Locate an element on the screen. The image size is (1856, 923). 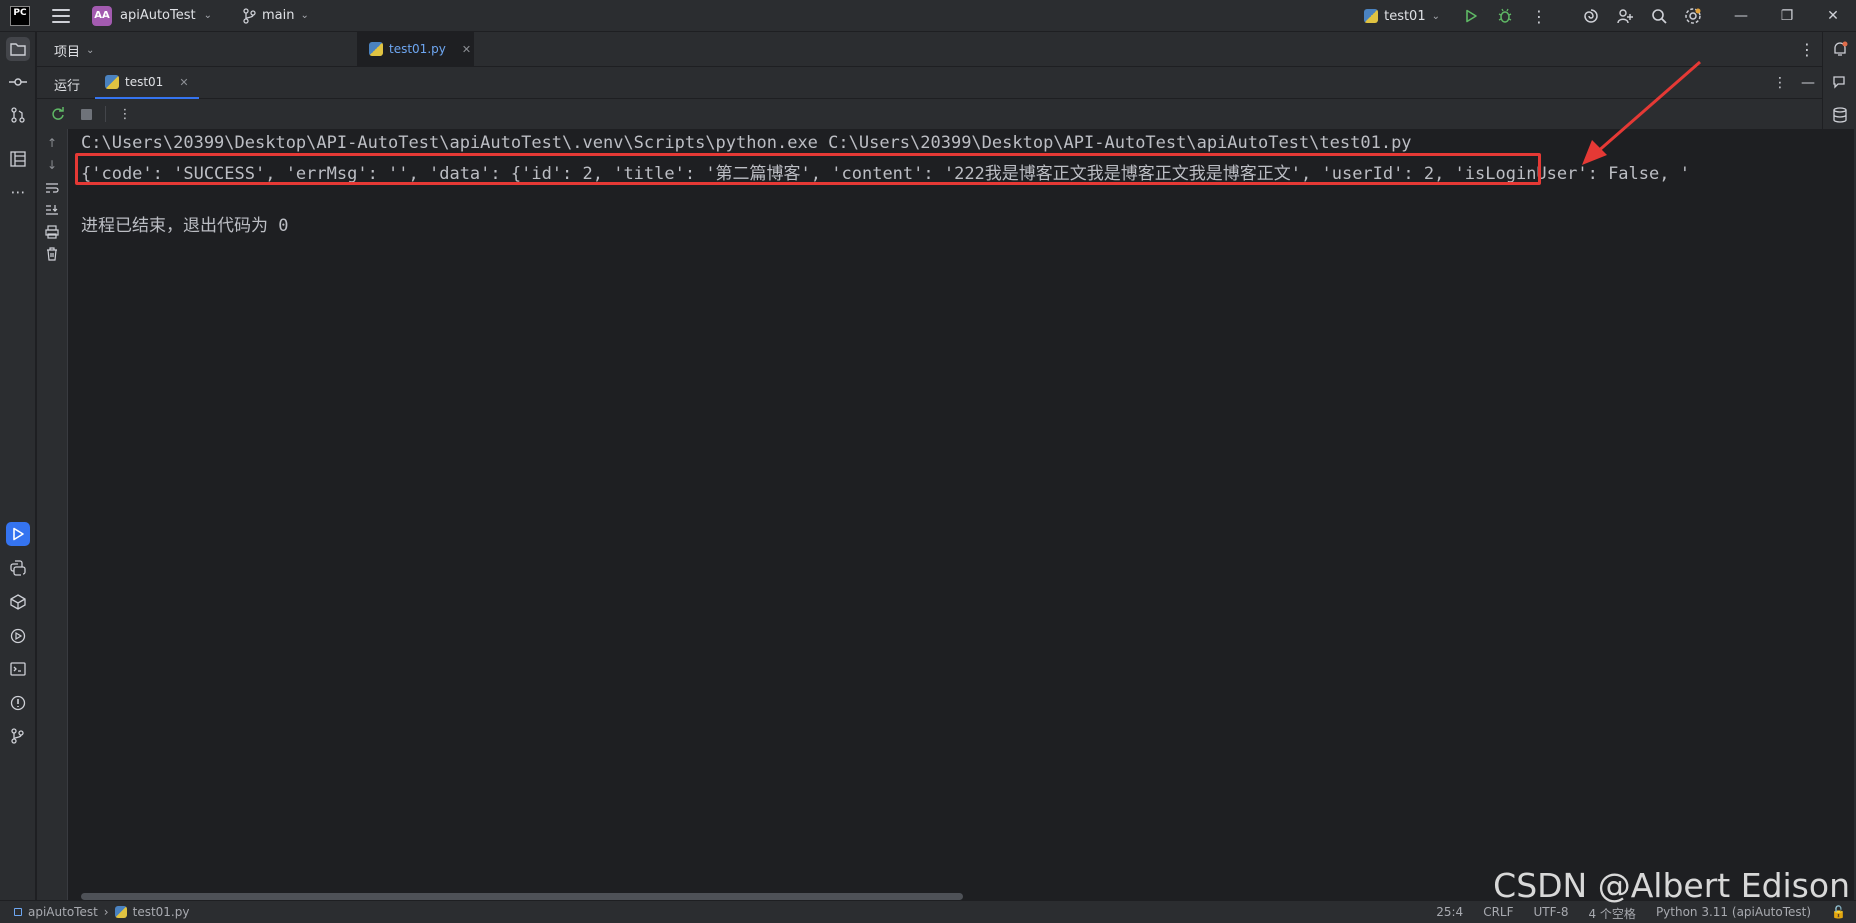
pull-requests-icon is located at coordinates (18, 115).